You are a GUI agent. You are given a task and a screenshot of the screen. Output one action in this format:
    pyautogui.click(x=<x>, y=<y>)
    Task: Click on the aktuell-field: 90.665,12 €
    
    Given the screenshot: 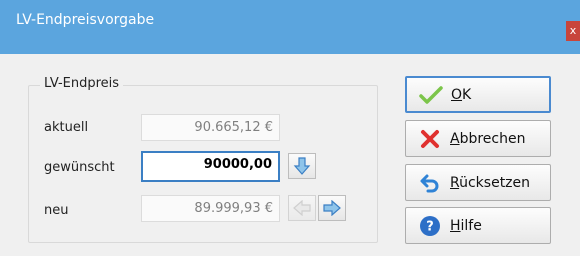 What is the action you would take?
    pyautogui.click(x=210, y=127)
    